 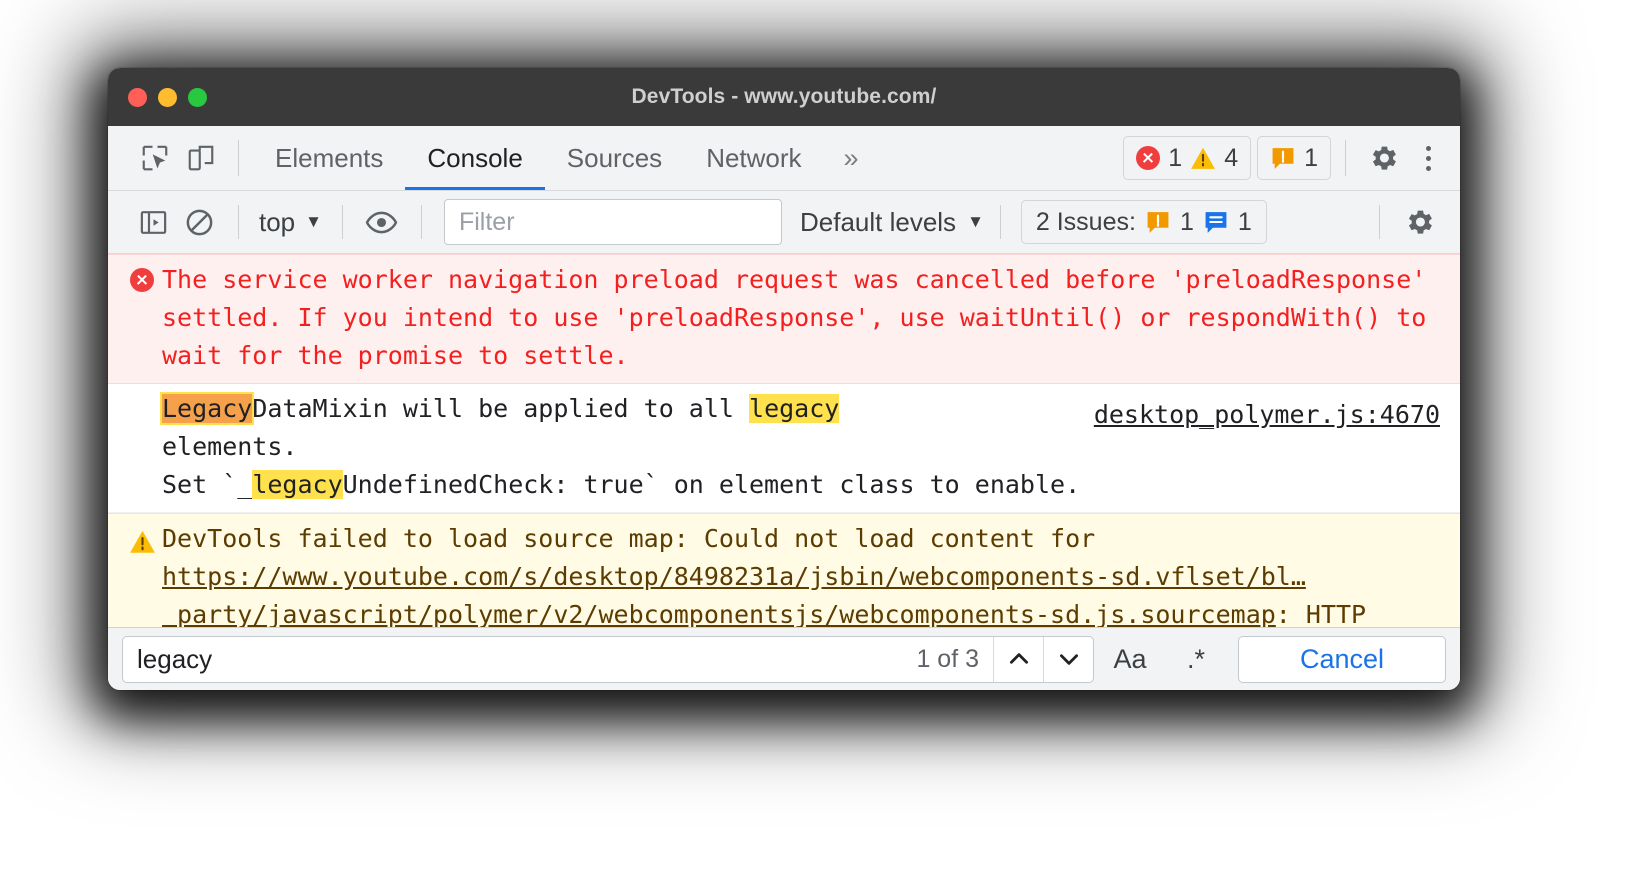 I want to click on search-input: legacy, so click(x=519, y=659).